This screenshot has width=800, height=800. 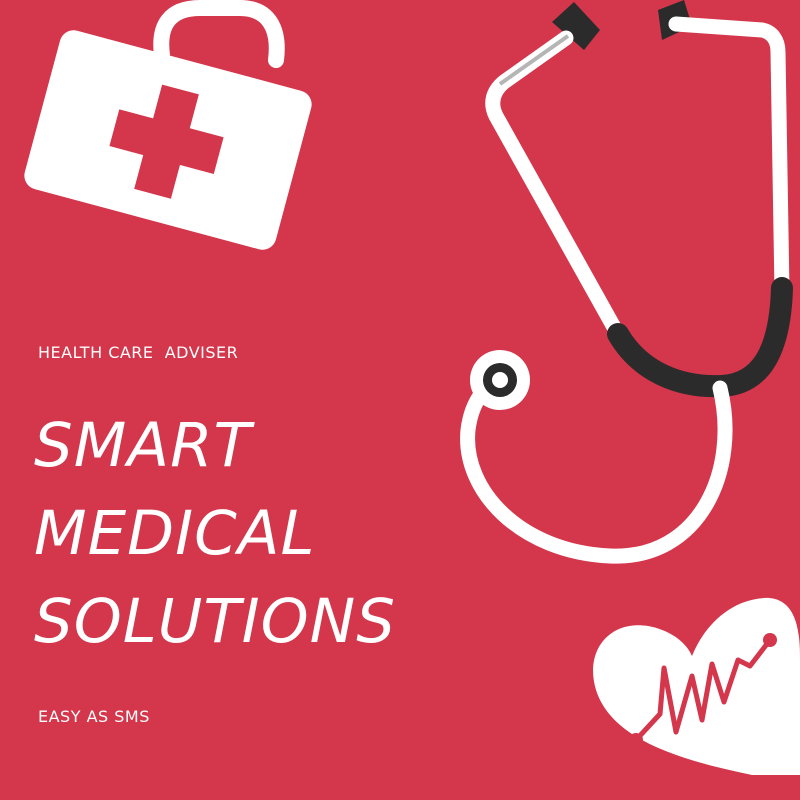 What do you see at coordinates (138, 352) in the screenshot?
I see `subtitle: HEALTH CARE ADVISER` at bounding box center [138, 352].